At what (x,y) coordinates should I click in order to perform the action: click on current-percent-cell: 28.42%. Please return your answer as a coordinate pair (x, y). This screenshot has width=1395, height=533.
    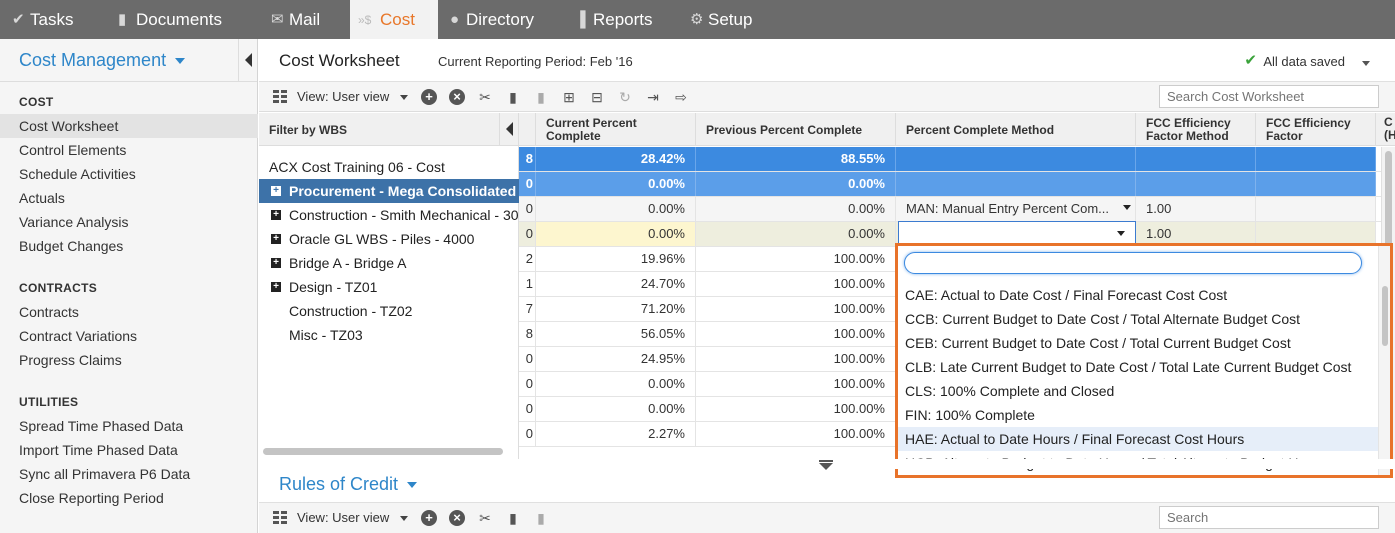
    Looking at the image, I should click on (616, 159).